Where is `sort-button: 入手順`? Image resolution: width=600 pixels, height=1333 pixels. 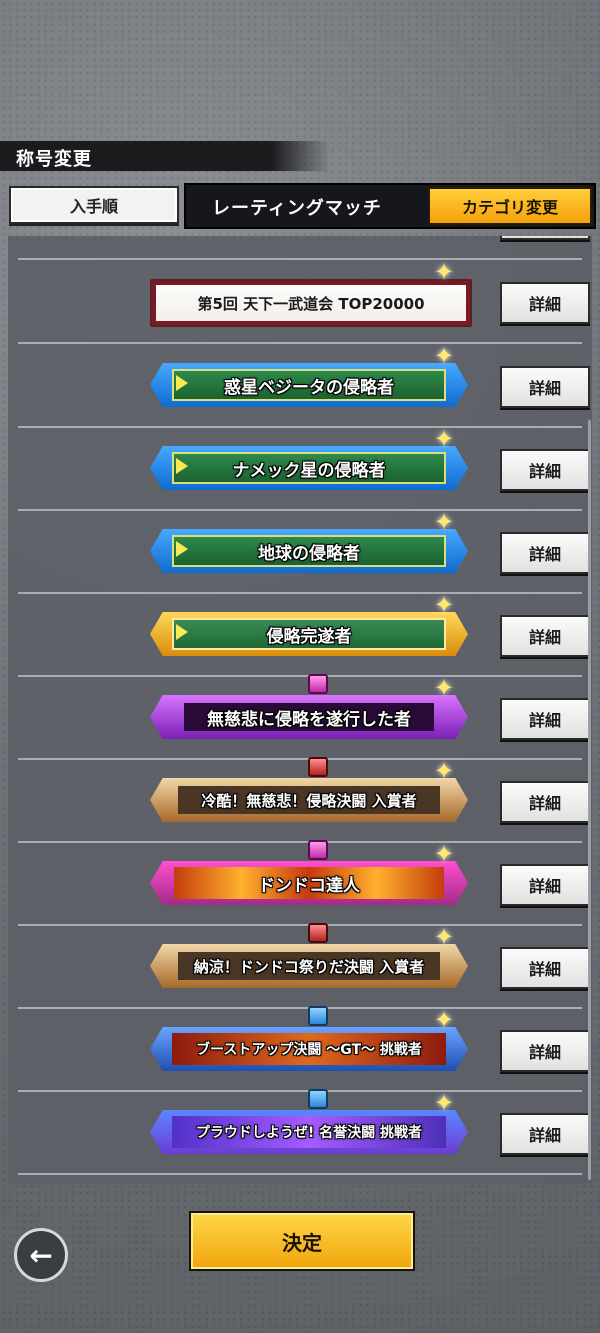 sort-button: 入手順 is located at coordinates (94, 205).